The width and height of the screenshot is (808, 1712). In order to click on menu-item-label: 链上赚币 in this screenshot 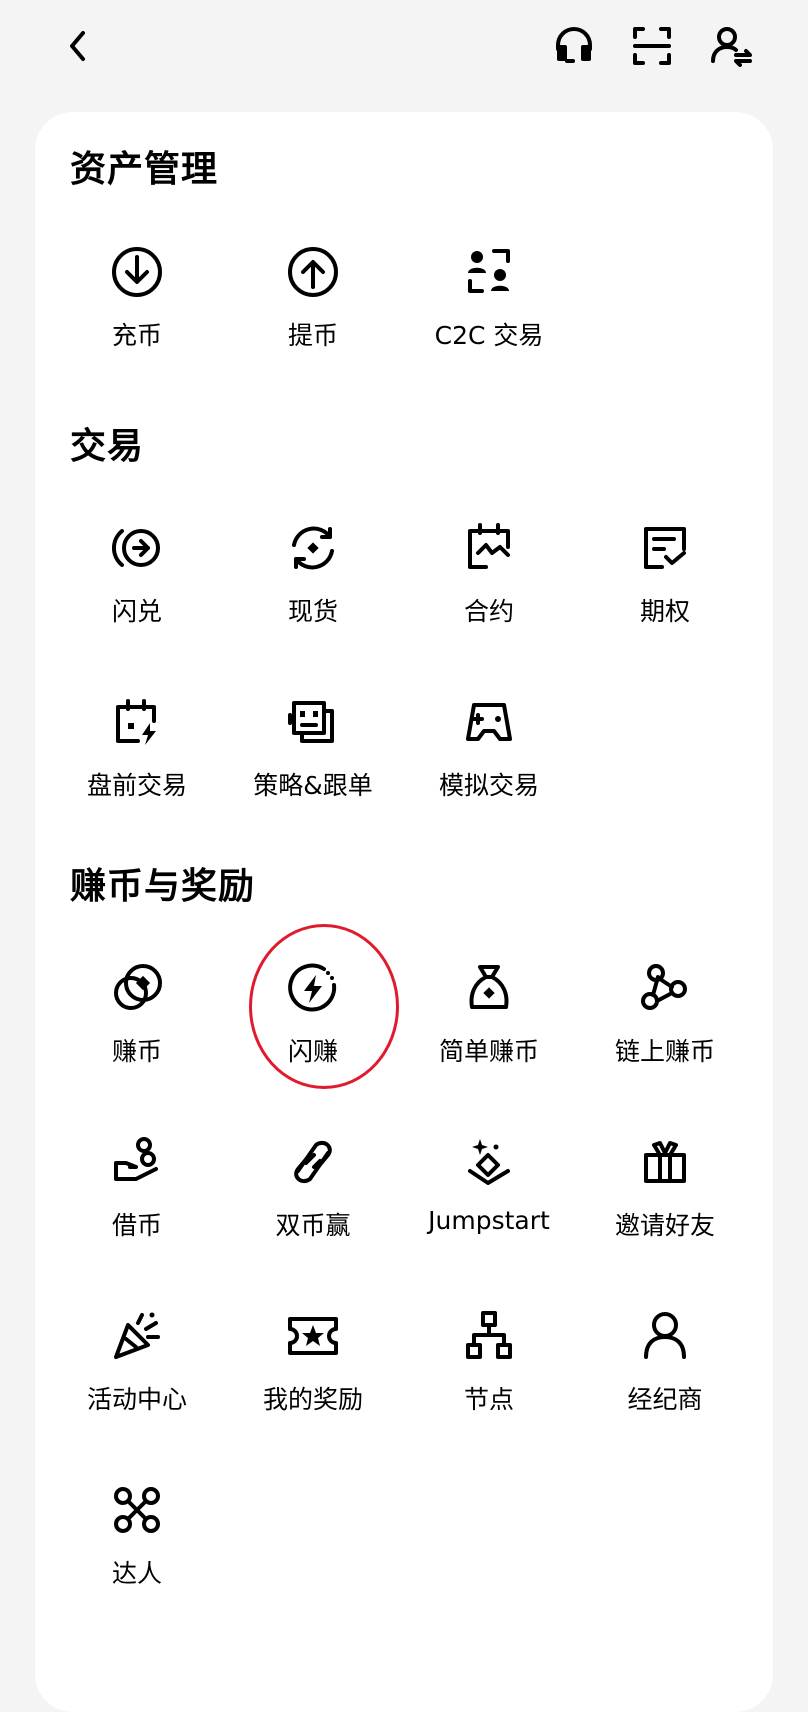, I will do `click(664, 1051)`.